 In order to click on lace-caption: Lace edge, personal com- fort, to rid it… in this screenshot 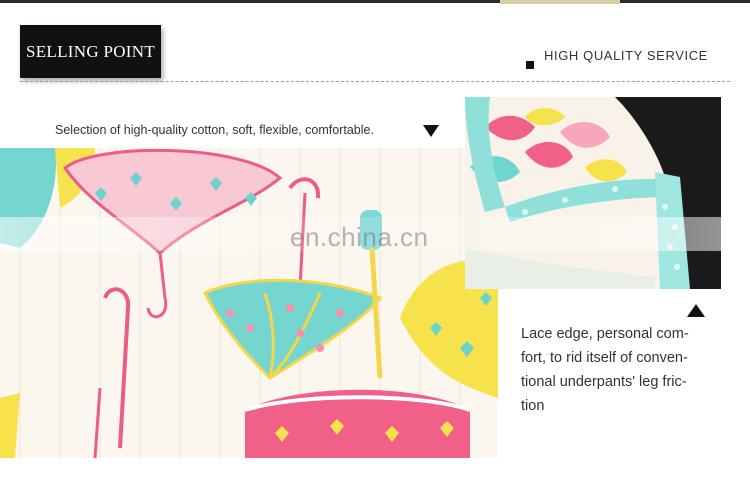, I will do `click(617, 370)`.